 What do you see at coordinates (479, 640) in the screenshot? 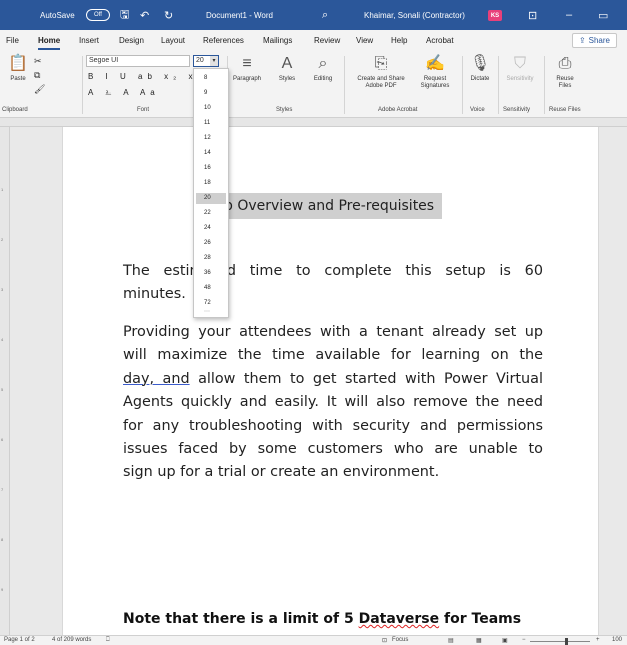
I see `print-layout-icon: ▦` at bounding box center [479, 640].